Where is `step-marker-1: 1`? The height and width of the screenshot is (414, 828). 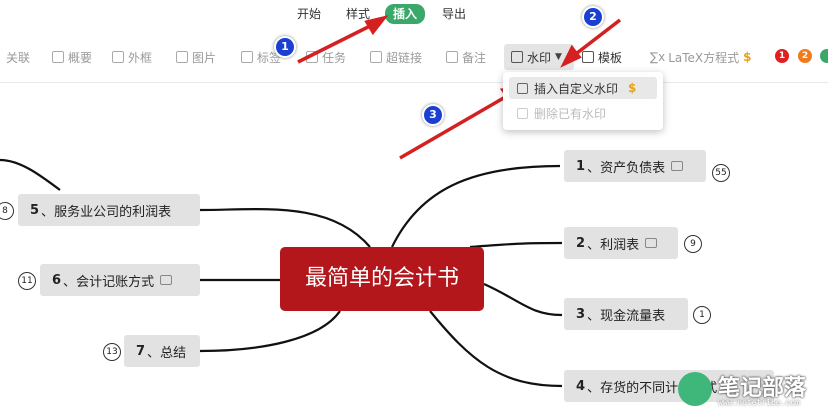 step-marker-1: 1 is located at coordinates (285, 47).